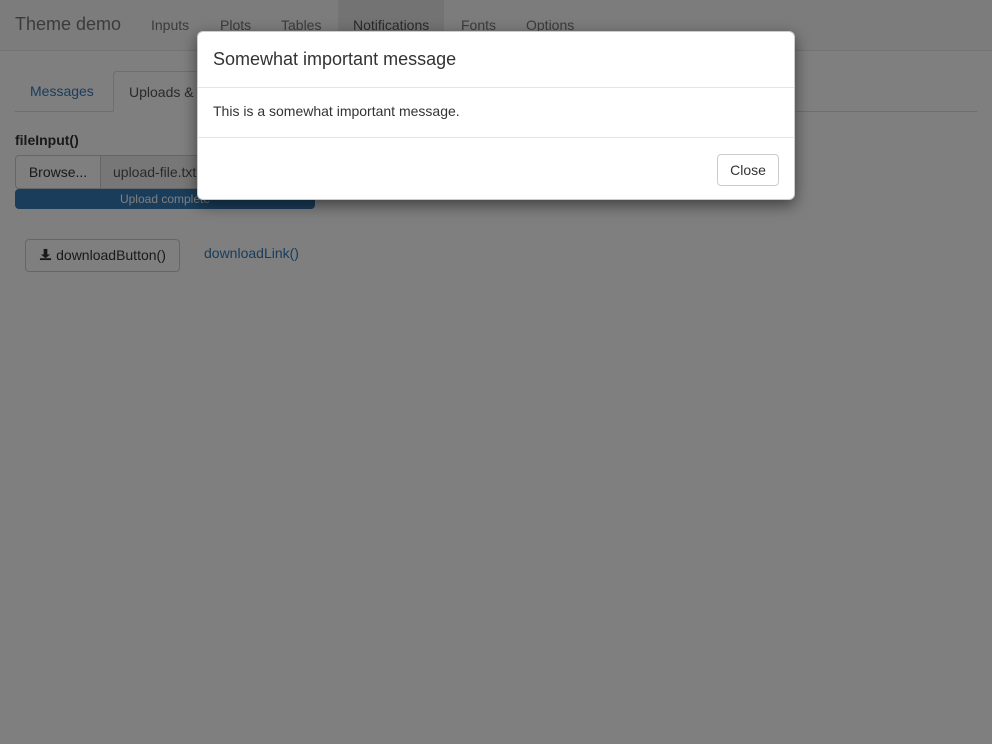  What do you see at coordinates (496, 60) in the screenshot?
I see `modal-header: Somewhat important message` at bounding box center [496, 60].